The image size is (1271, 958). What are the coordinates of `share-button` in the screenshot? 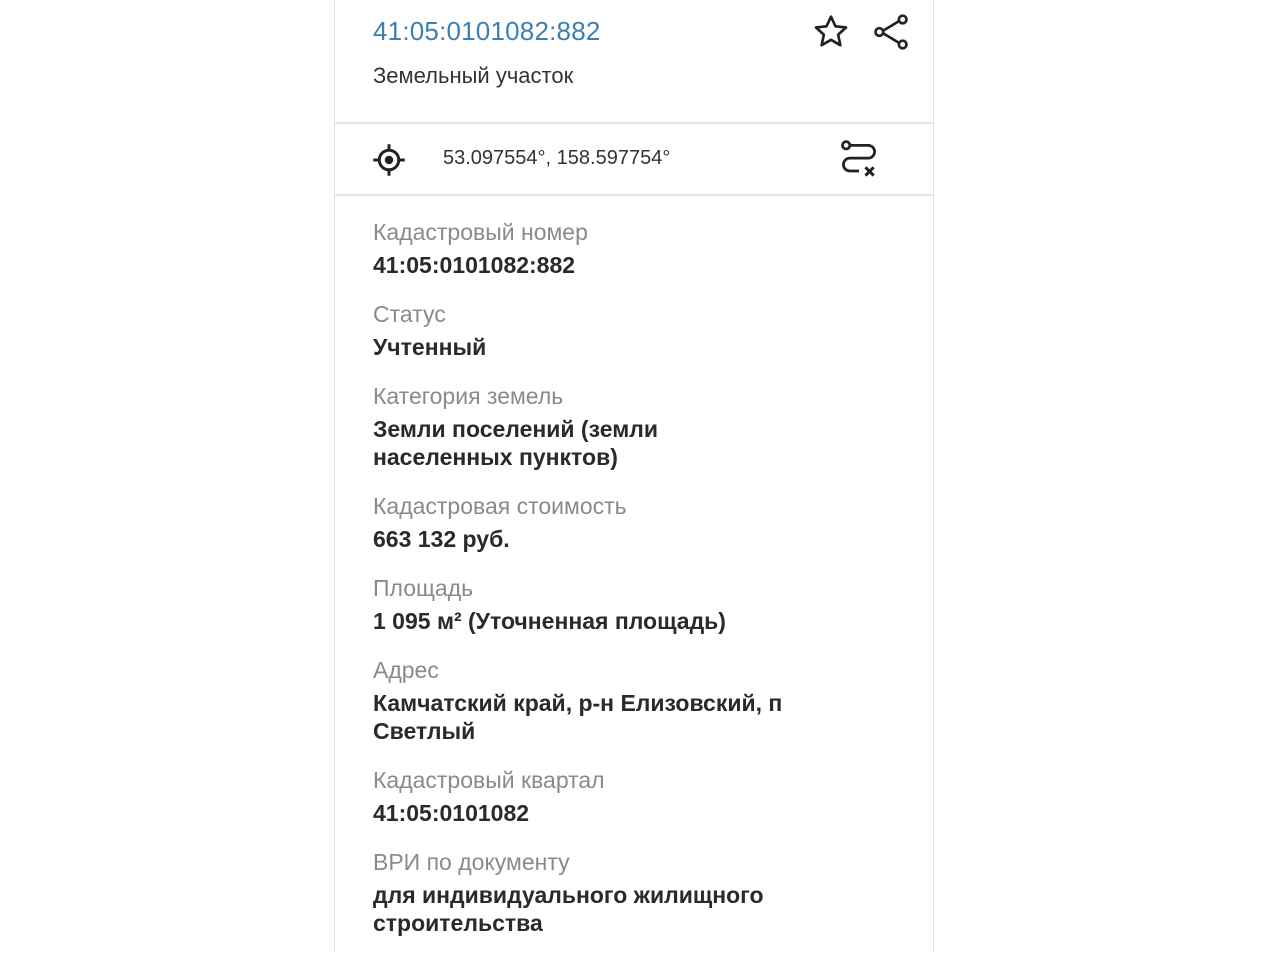 It's located at (891, 32).